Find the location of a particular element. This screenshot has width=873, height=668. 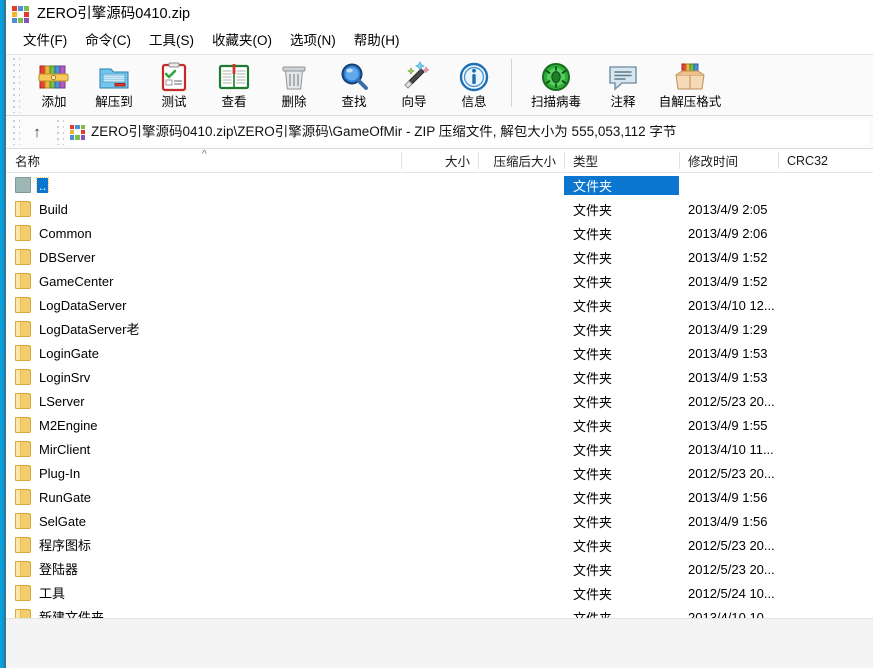

cell-name: DBServer is located at coordinates (203, 257).